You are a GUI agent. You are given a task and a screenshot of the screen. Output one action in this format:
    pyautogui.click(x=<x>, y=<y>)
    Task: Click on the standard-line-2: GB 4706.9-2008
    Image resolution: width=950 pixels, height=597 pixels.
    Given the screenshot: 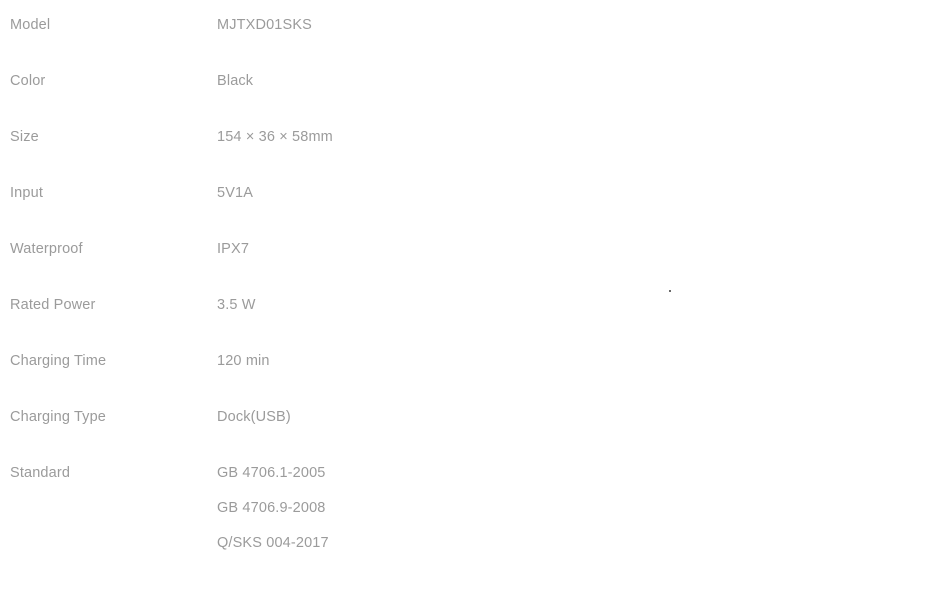 What is the action you would take?
    pyautogui.click(x=271, y=508)
    